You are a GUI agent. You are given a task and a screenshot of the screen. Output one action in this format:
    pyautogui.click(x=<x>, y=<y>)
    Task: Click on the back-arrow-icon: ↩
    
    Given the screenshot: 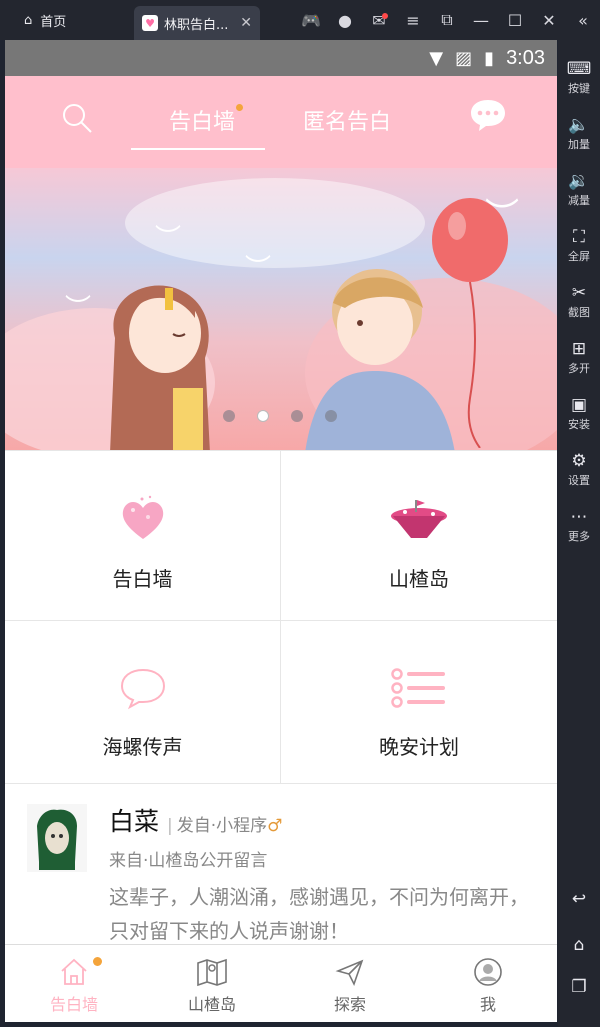 What is the action you would take?
    pyautogui.click(x=579, y=899)
    